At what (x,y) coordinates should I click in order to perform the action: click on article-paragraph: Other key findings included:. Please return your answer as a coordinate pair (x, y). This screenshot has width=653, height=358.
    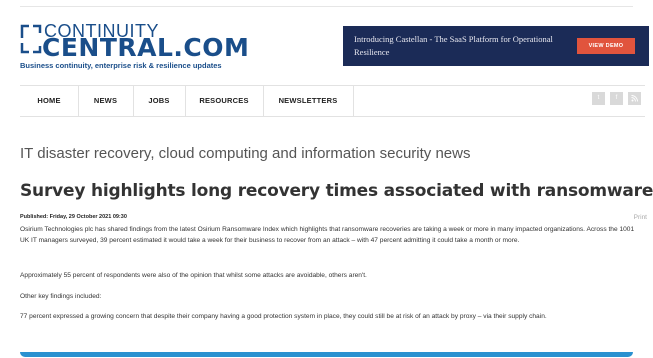
    Looking at the image, I should click on (61, 296).